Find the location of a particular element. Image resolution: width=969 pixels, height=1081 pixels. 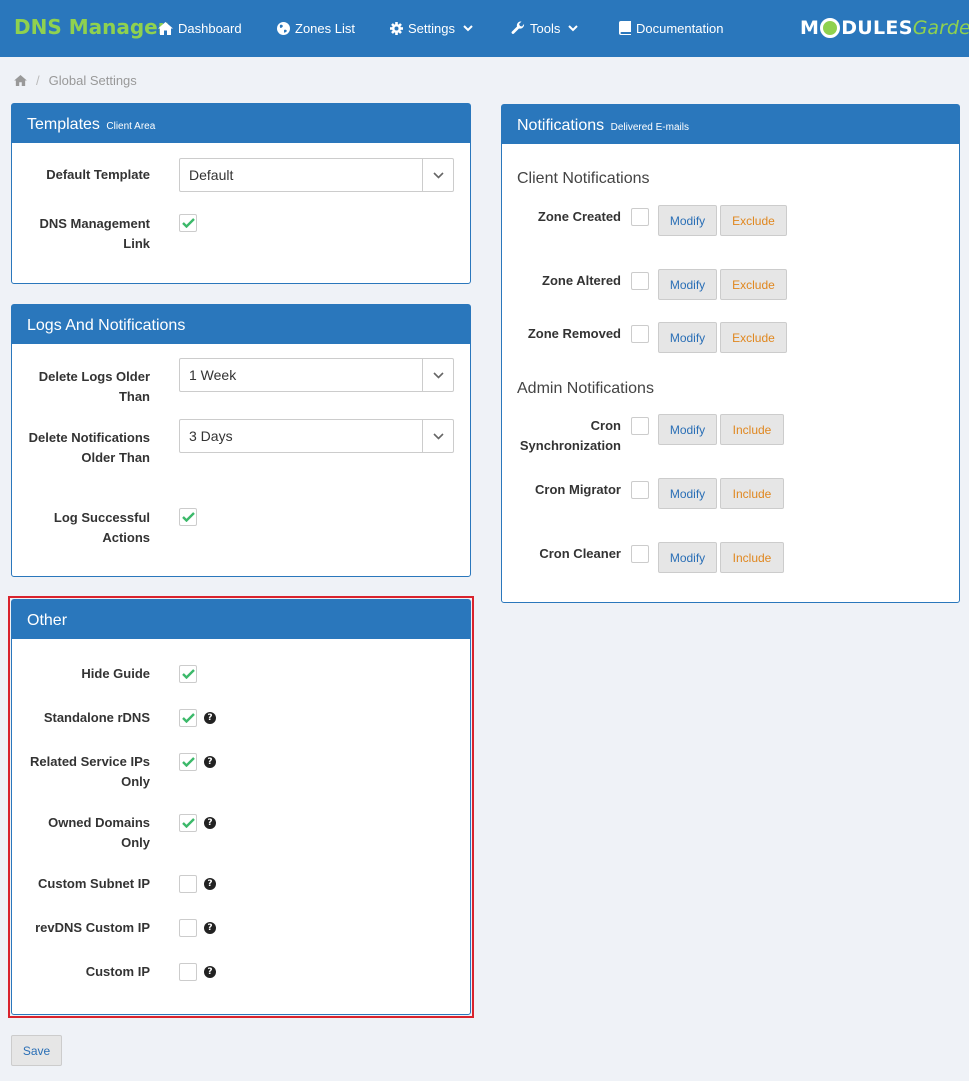

notification-label: Zone Removed is located at coordinates (574, 333).